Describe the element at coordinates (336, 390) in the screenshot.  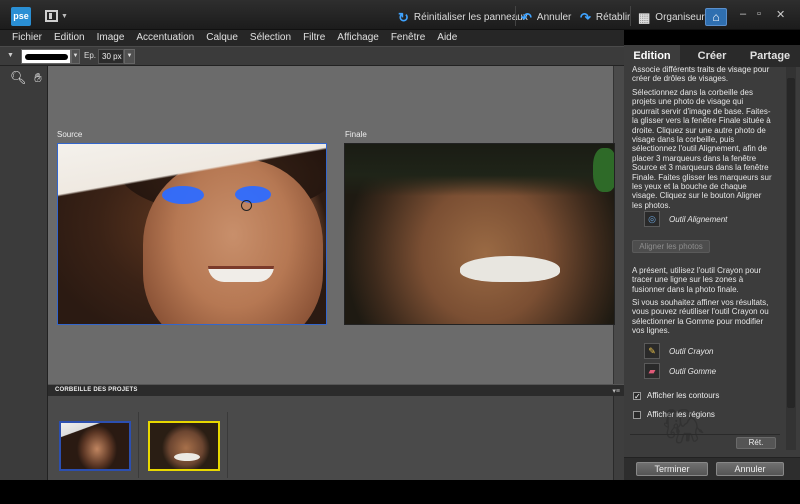
I see `project-bin-header: CORBEILLE DES PROJETS ▾≡` at that location.